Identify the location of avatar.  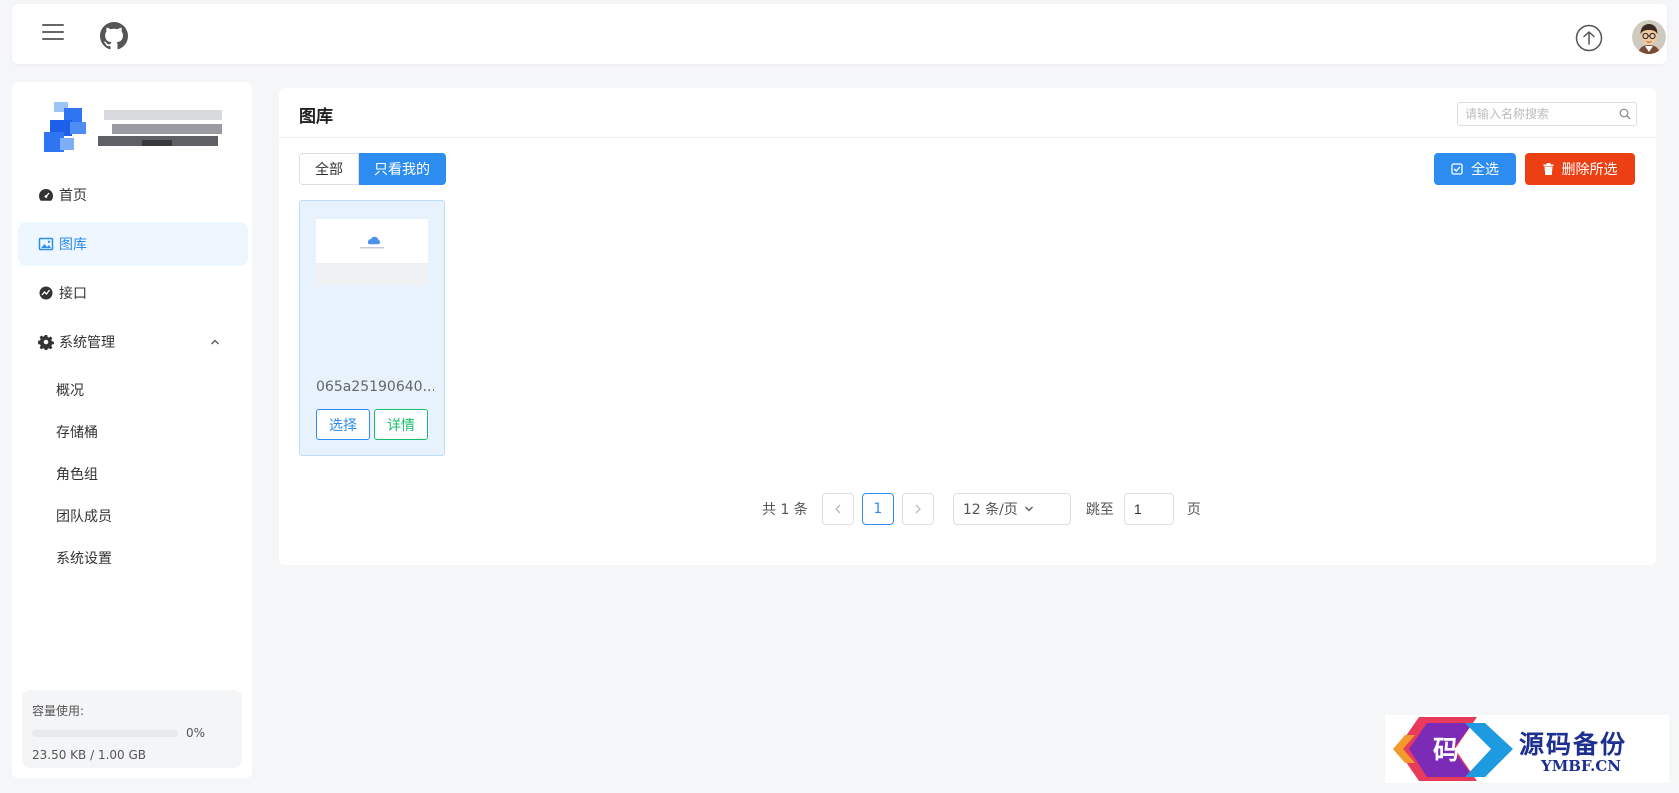
(1649, 37).